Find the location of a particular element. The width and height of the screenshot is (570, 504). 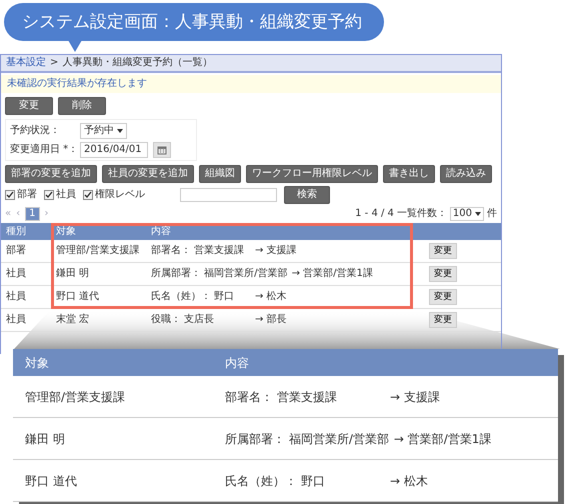

action-button: 読み込み is located at coordinates (466, 174).